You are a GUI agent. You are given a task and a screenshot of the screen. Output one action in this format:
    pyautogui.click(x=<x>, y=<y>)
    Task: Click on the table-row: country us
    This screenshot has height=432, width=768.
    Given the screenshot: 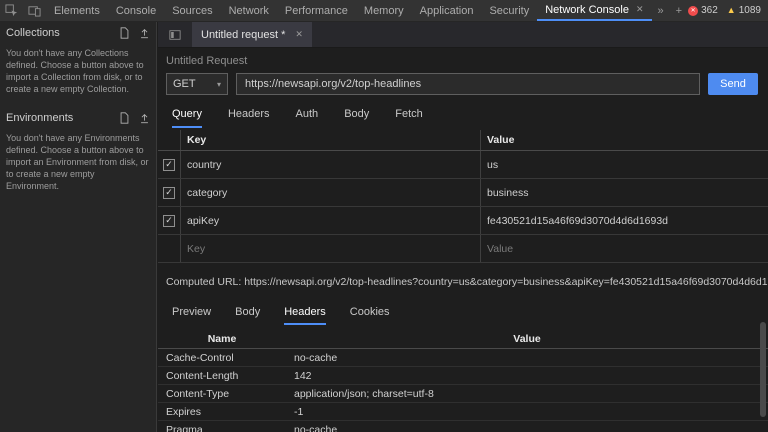 What is the action you would take?
    pyautogui.click(x=463, y=165)
    